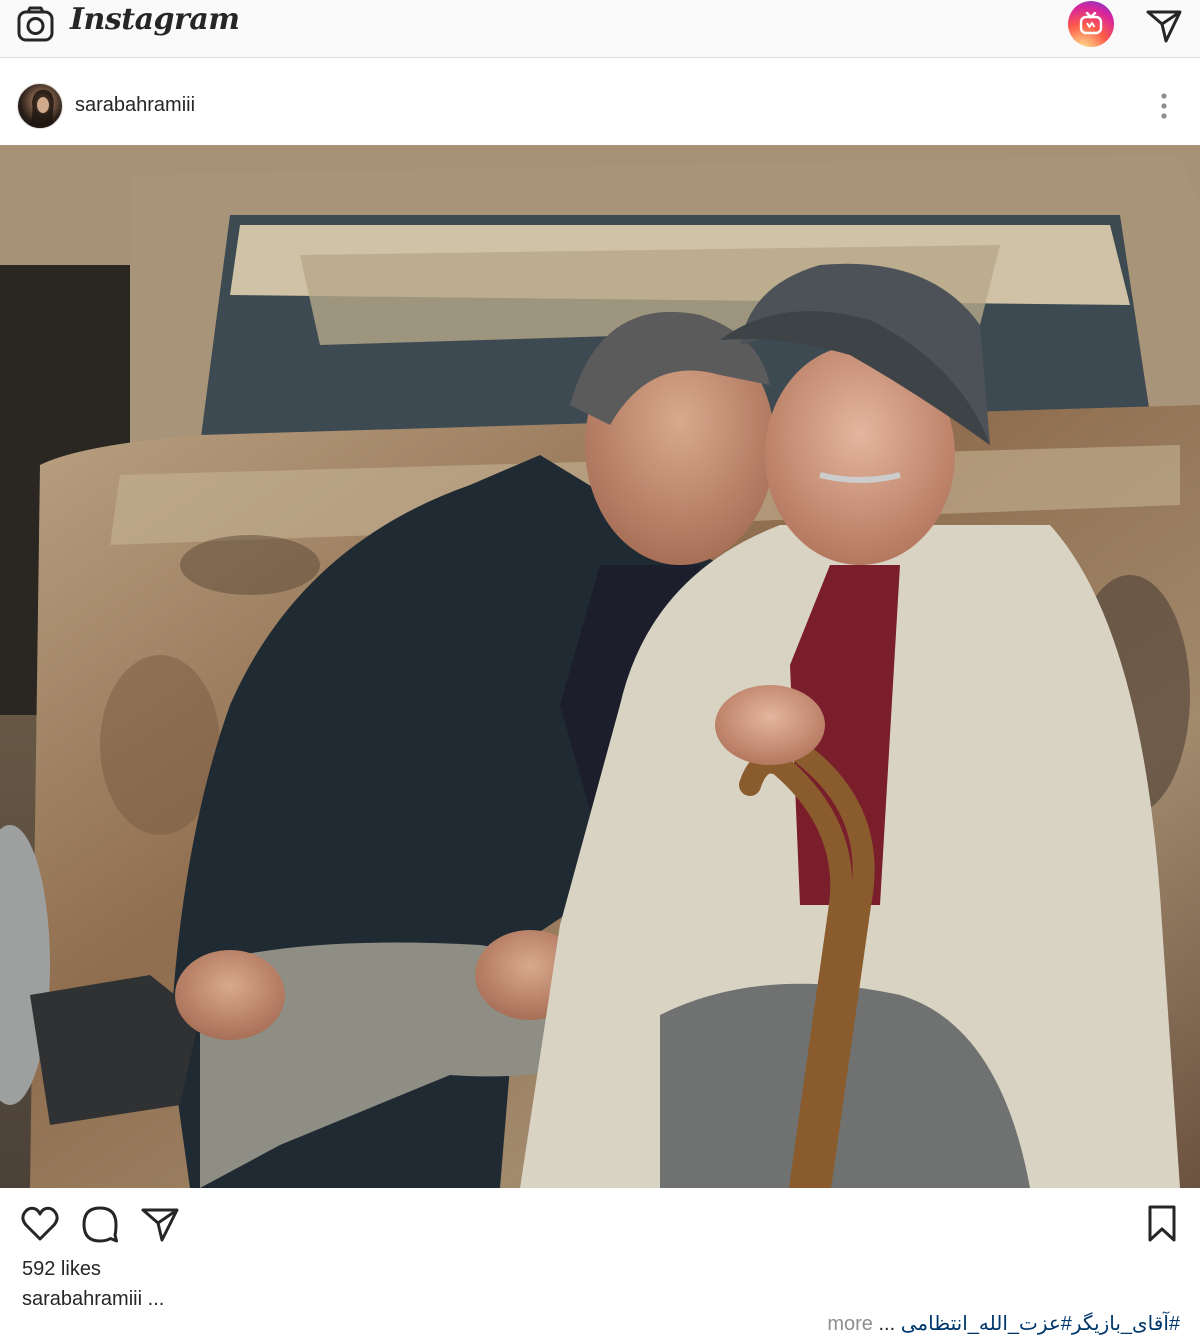  I want to click on instagram-logo: Instagram, so click(155, 19).